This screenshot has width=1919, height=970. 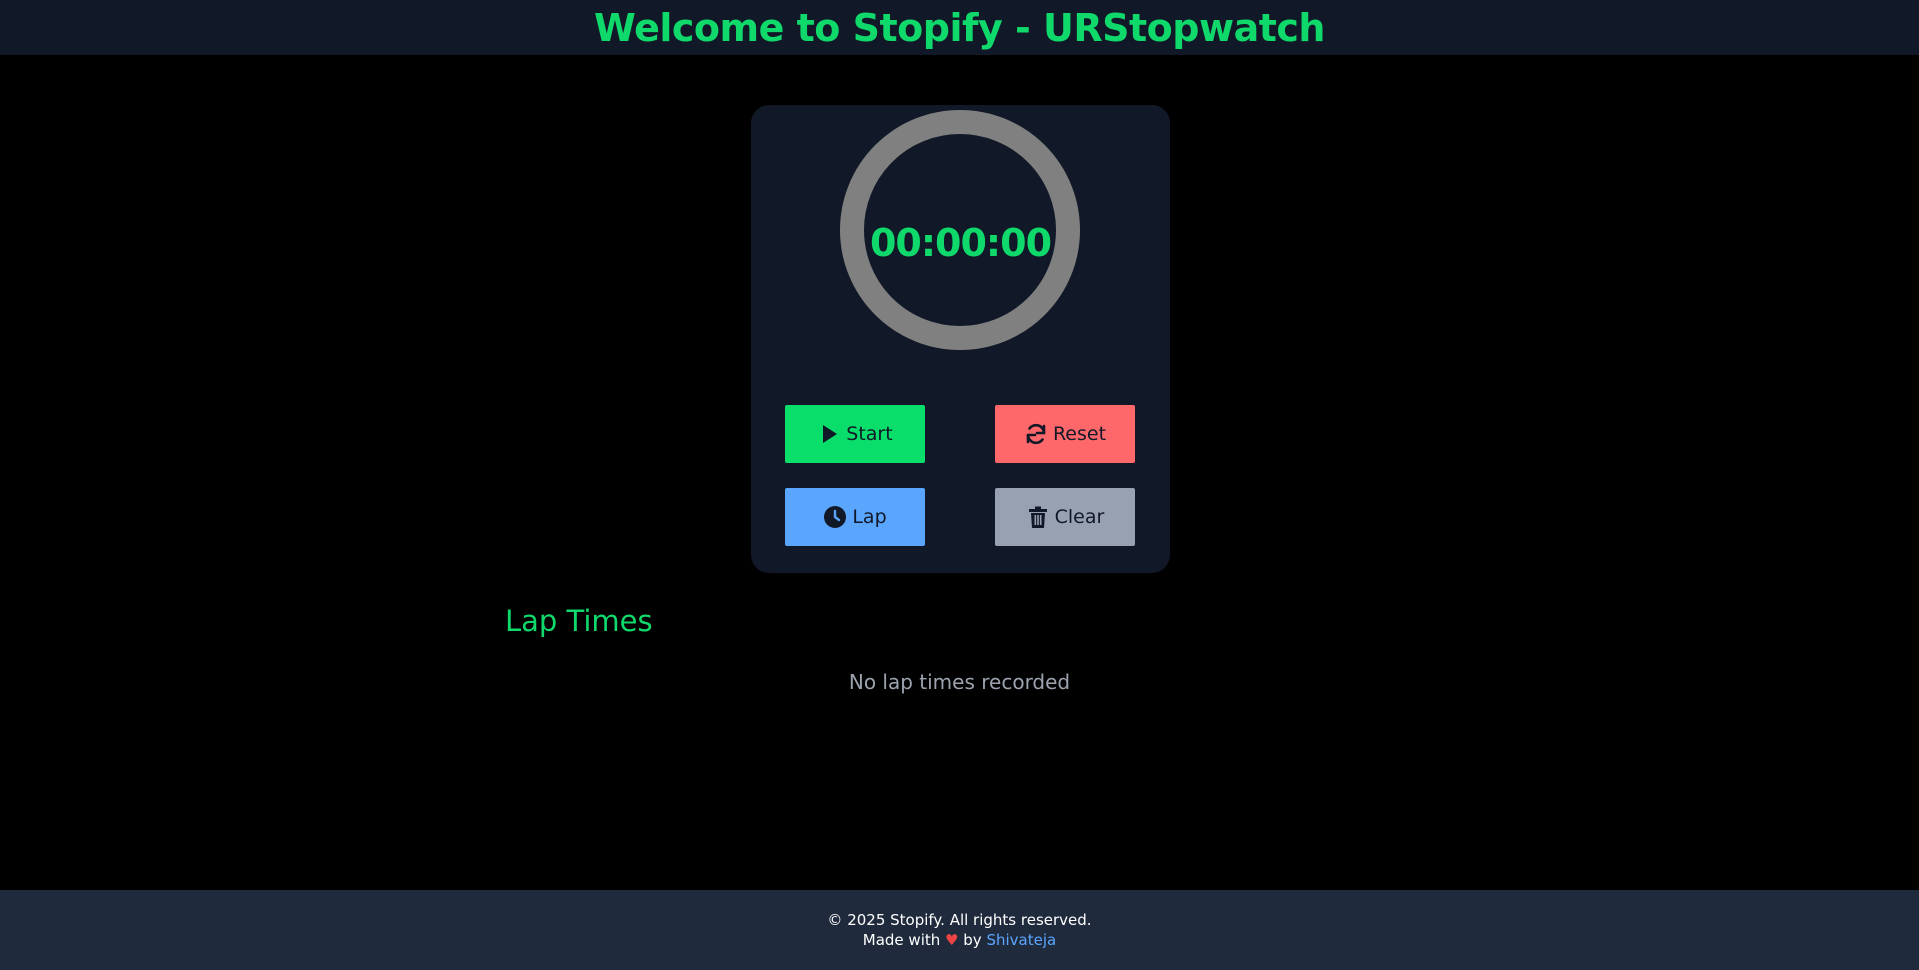 What do you see at coordinates (959, 920) in the screenshot?
I see `footer-copyright: © 2025 Stopify. All rights reserved.` at bounding box center [959, 920].